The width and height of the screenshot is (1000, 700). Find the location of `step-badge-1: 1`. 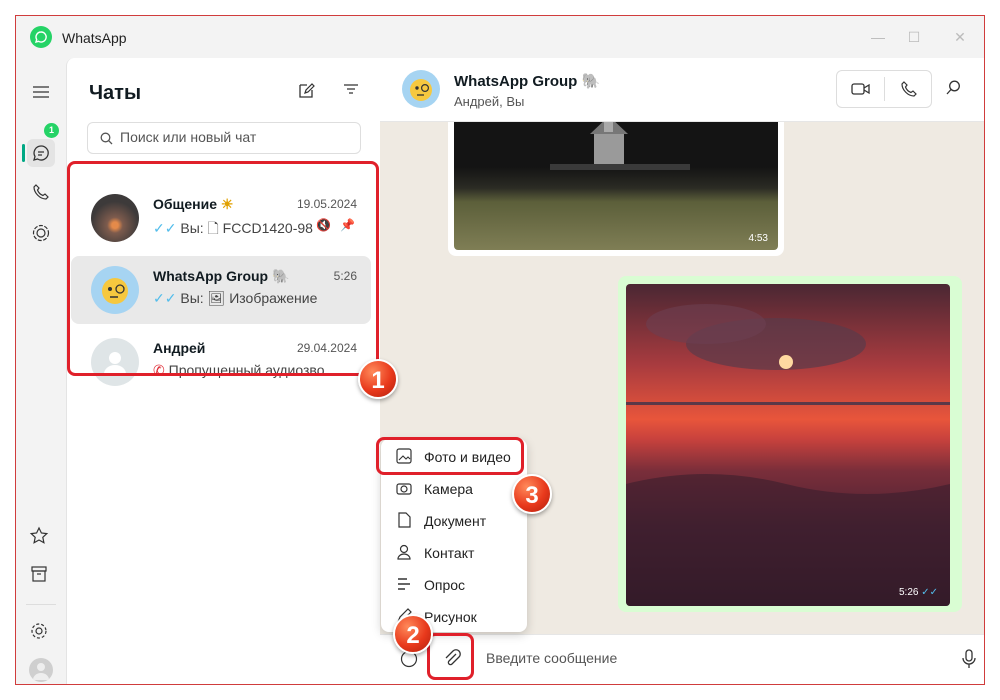

step-badge-1: 1 is located at coordinates (378, 379).